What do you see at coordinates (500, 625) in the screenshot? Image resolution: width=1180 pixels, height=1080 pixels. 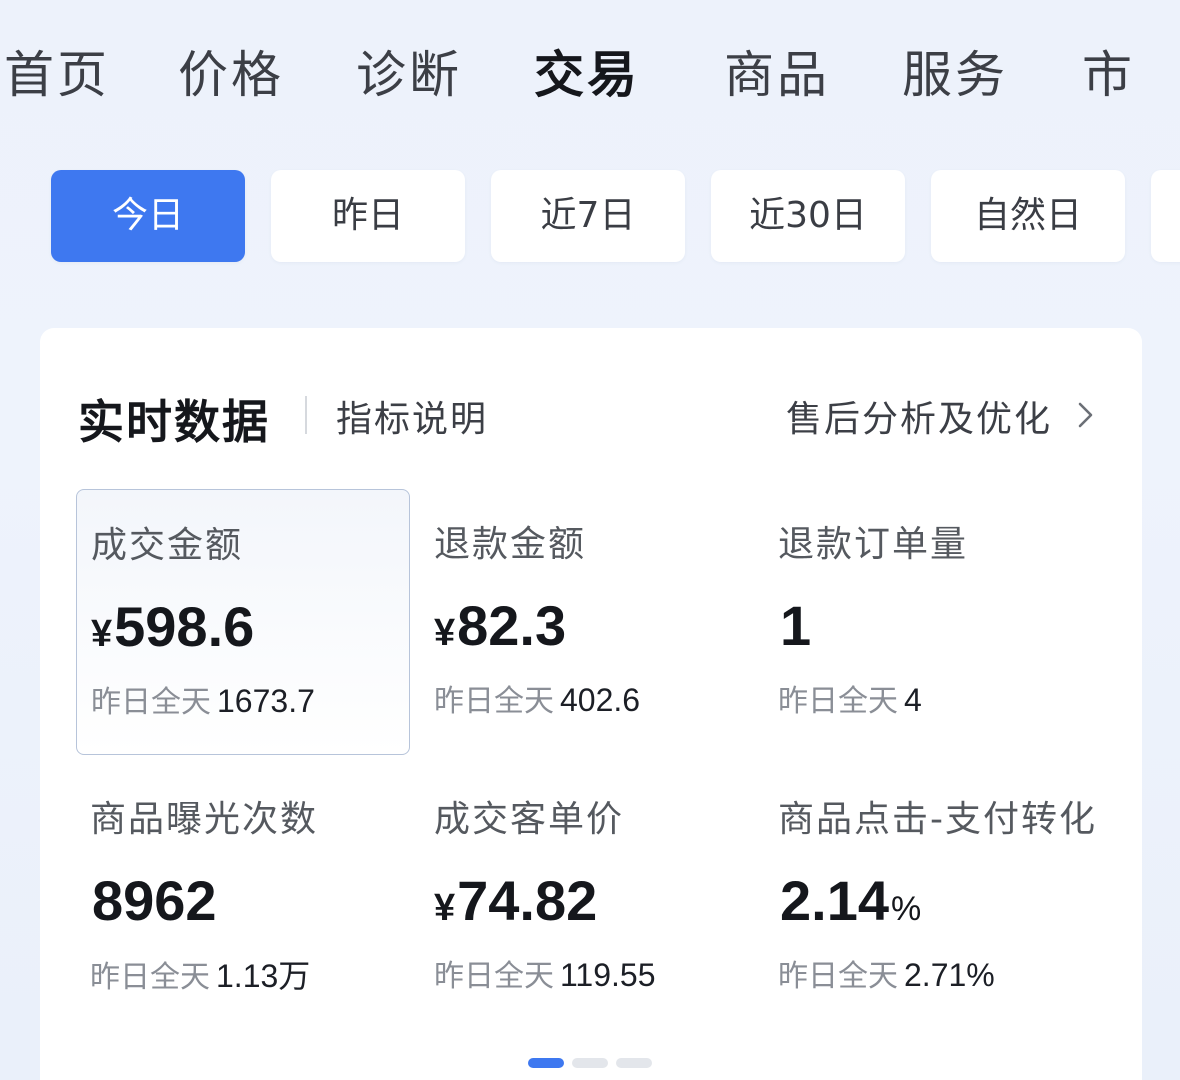 I see `metric-value: ¥82.3` at bounding box center [500, 625].